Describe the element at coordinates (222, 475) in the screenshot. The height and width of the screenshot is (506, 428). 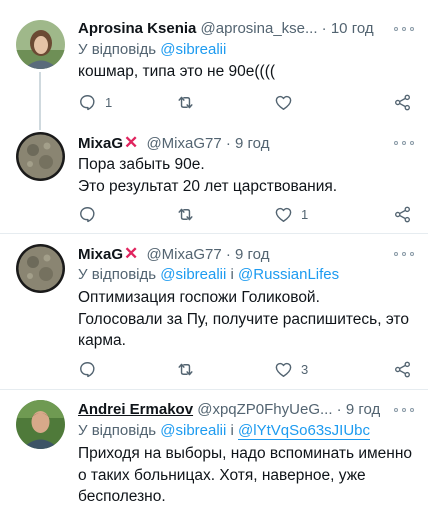
I see `tweet-text-line: о таких больницах. Хотя, наверное, уже` at that location.